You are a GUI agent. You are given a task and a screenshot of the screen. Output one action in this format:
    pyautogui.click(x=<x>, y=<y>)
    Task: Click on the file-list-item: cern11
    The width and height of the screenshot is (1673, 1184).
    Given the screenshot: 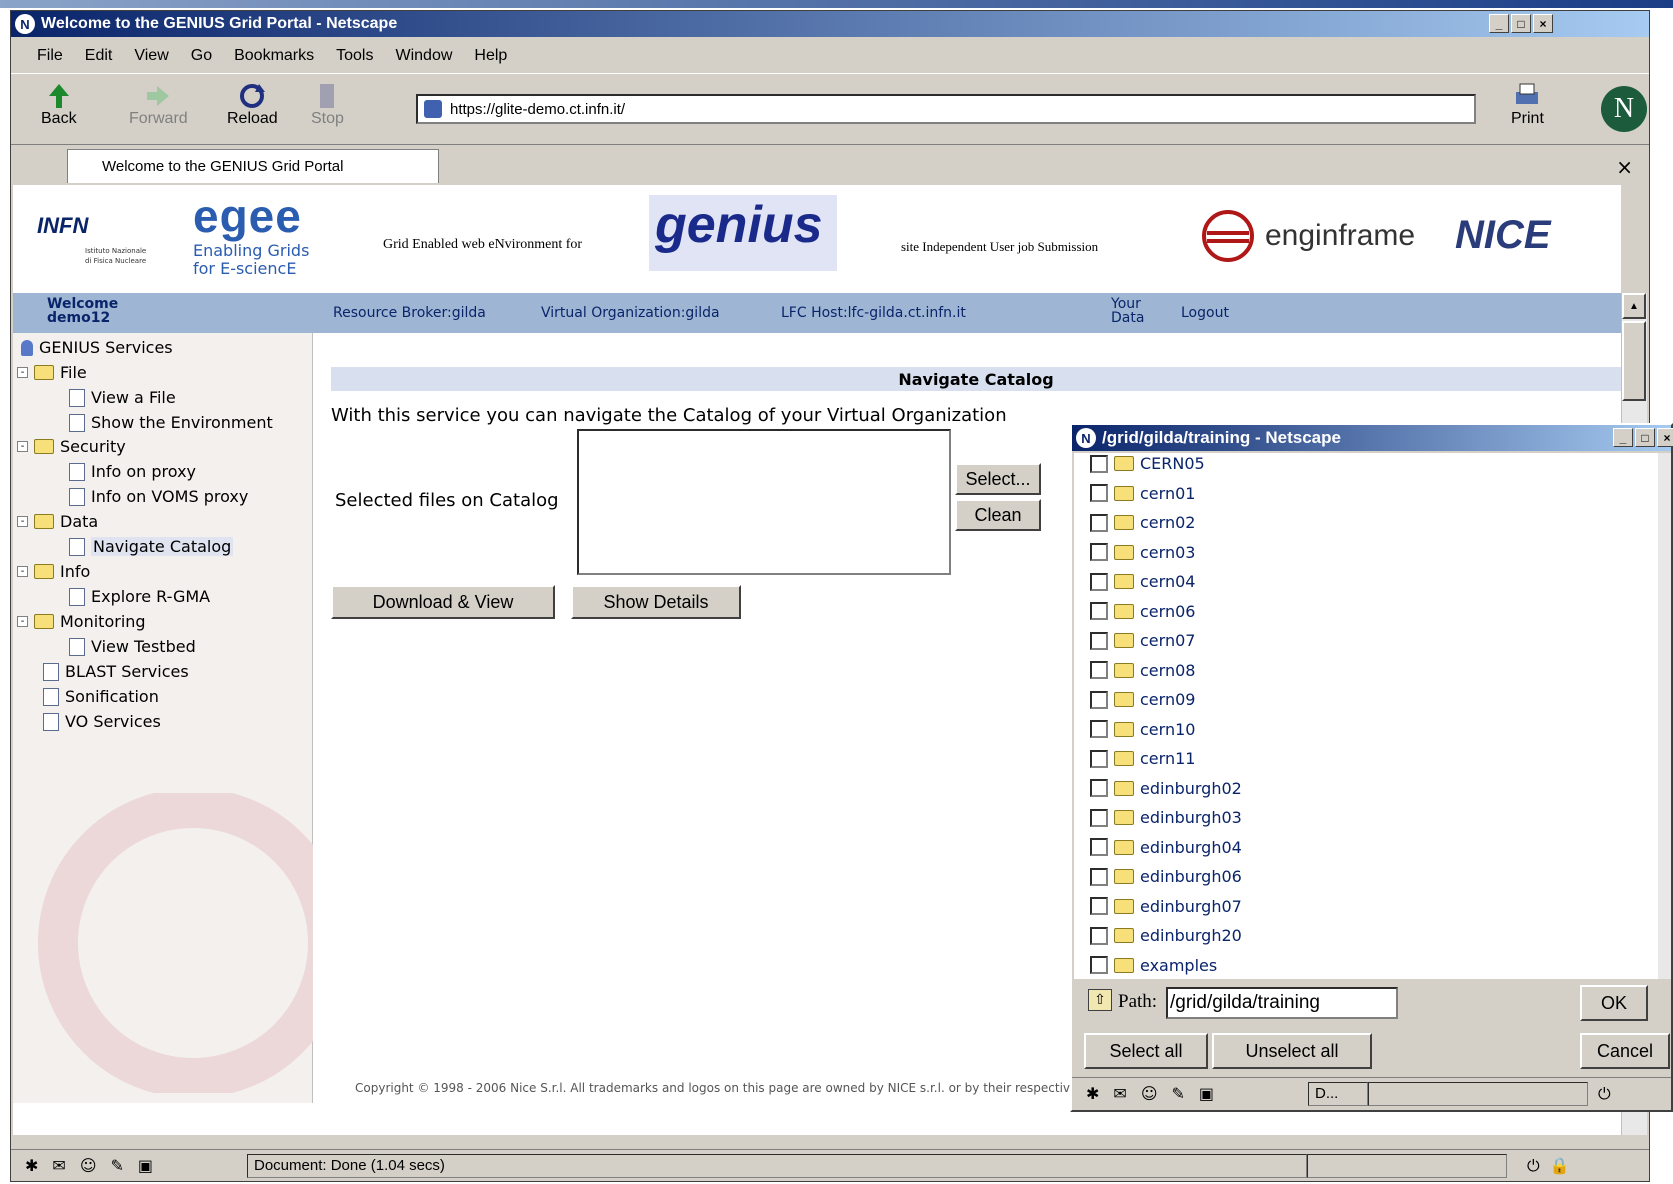 What is the action you would take?
    pyautogui.click(x=1142, y=758)
    